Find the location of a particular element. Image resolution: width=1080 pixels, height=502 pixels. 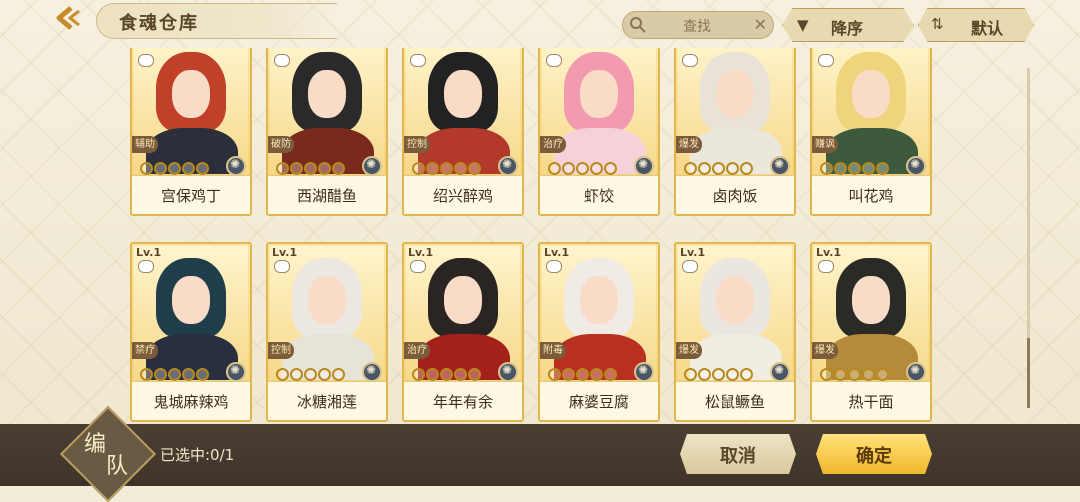

name-plate: 绍兴醉鸡 is located at coordinates (463, 194).